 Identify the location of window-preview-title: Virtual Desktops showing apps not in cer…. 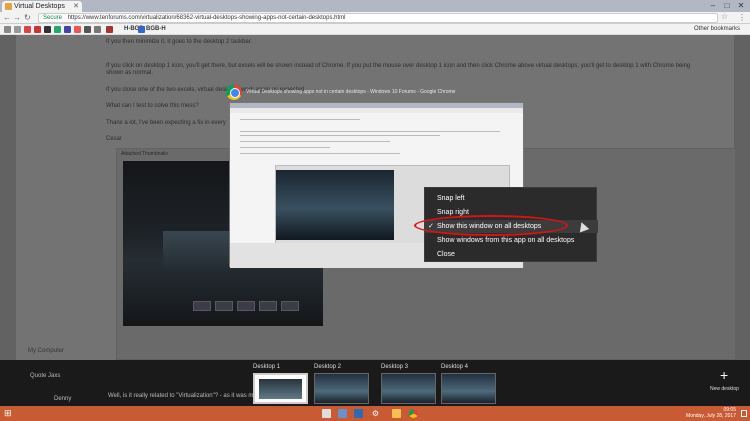
(351, 92).